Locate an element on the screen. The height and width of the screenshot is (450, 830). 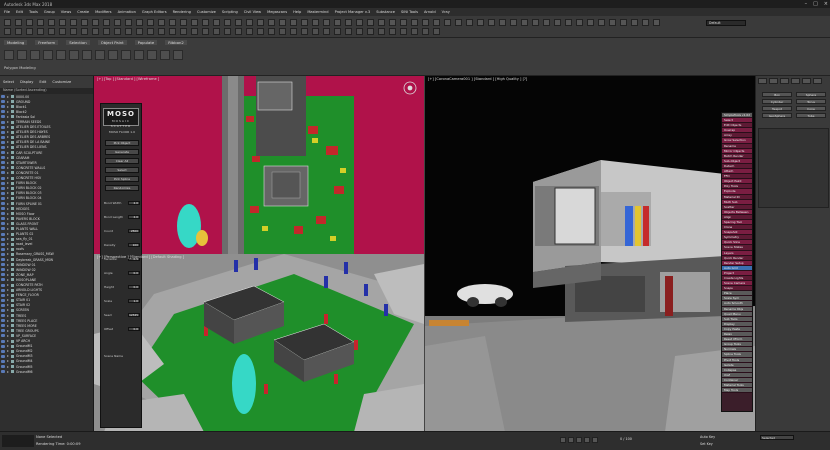
create-icon is located at coordinates (762, 81).